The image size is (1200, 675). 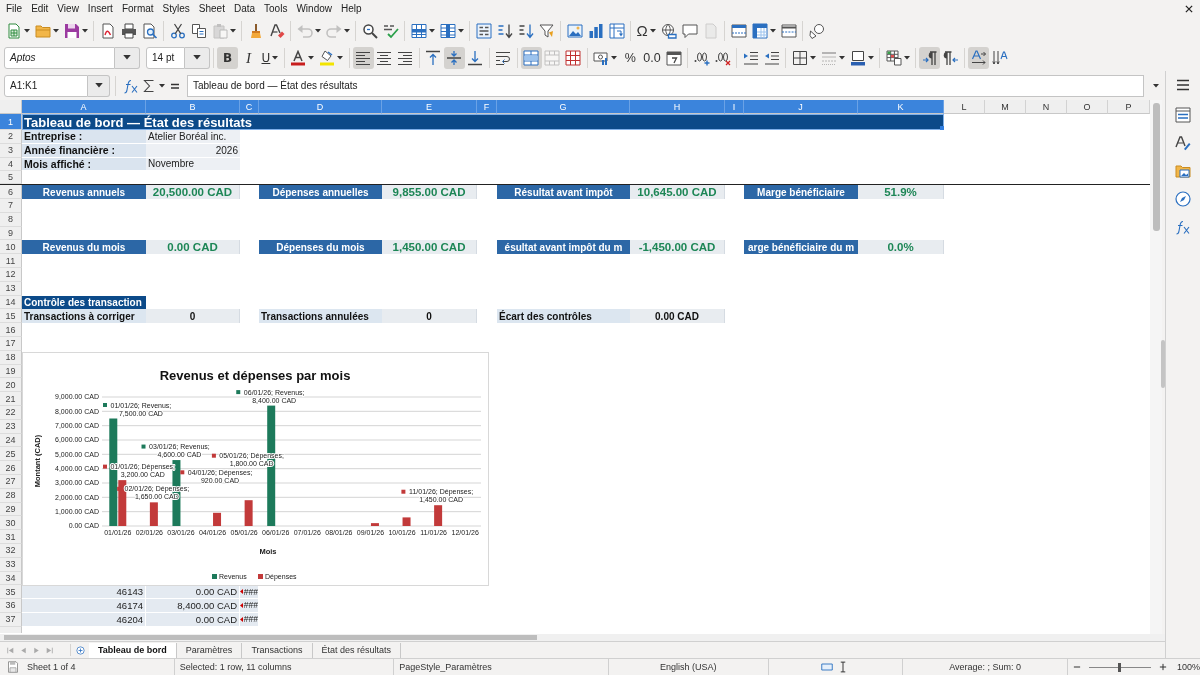 I want to click on menu-item: Edit, so click(x=39, y=9).